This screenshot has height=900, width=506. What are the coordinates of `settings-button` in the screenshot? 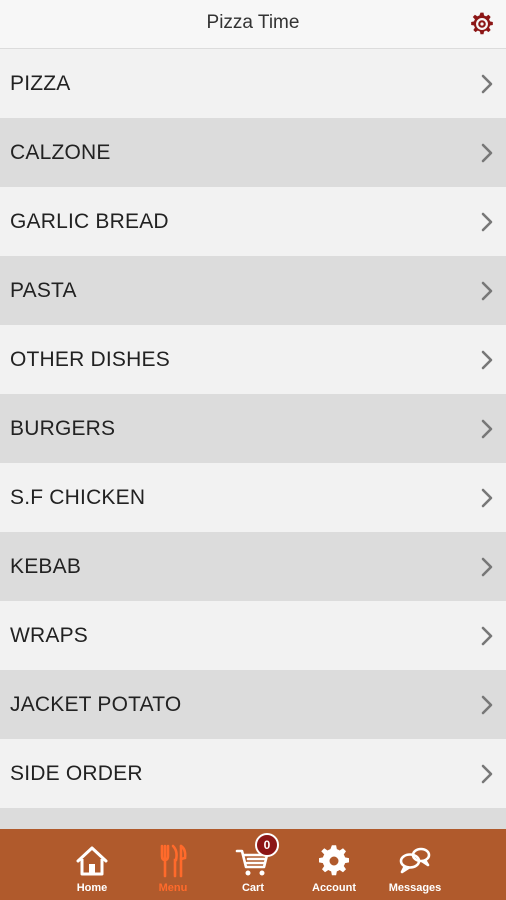 It's located at (482, 24).